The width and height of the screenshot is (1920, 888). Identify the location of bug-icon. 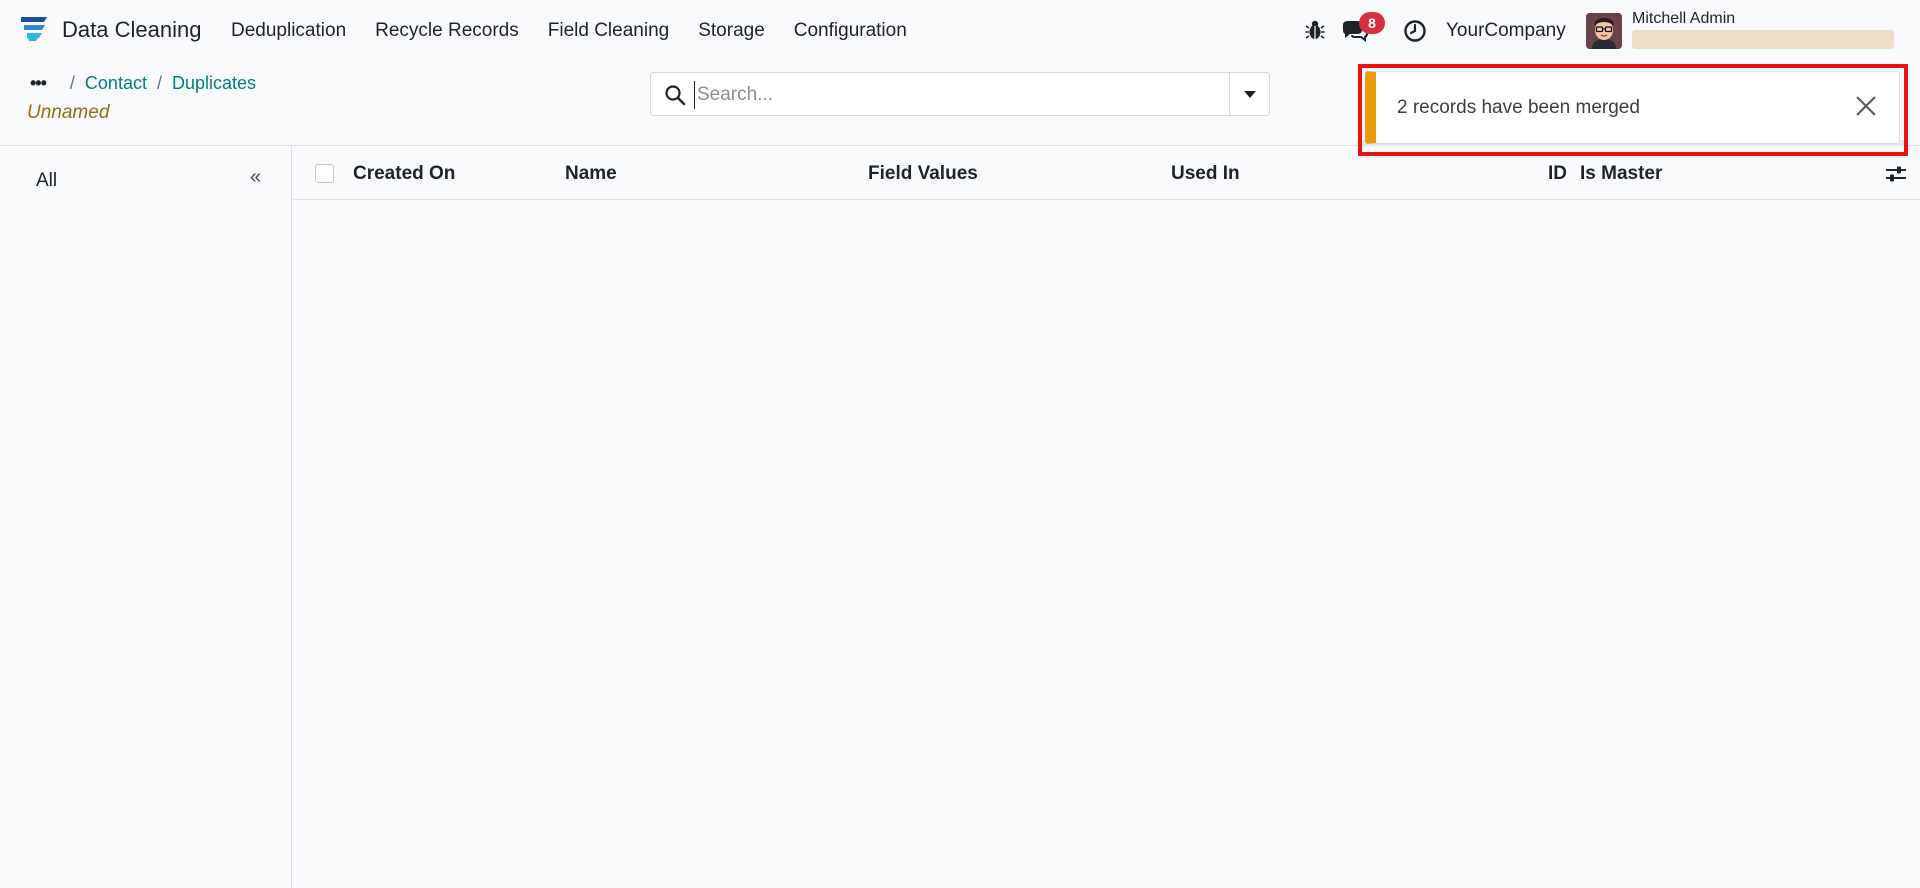
(1315, 30).